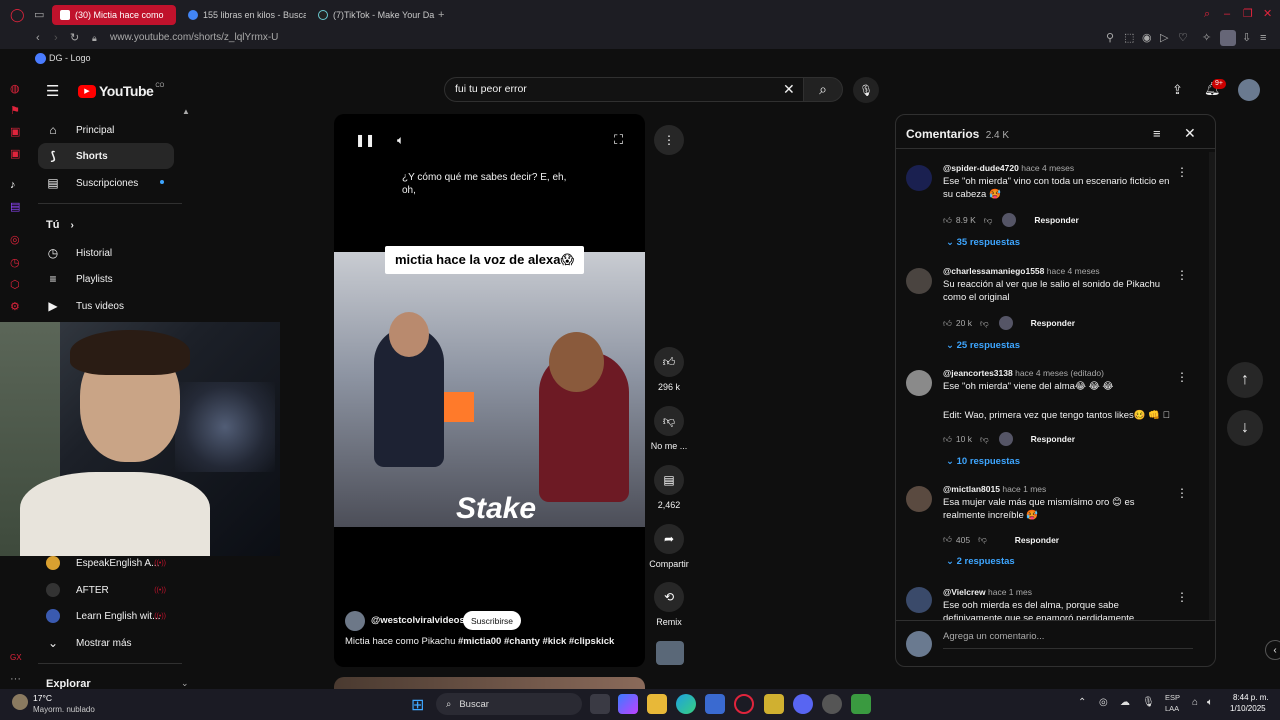 The height and width of the screenshot is (720, 1280). I want to click on pin-icon: ⚲, so click(1110, 38).